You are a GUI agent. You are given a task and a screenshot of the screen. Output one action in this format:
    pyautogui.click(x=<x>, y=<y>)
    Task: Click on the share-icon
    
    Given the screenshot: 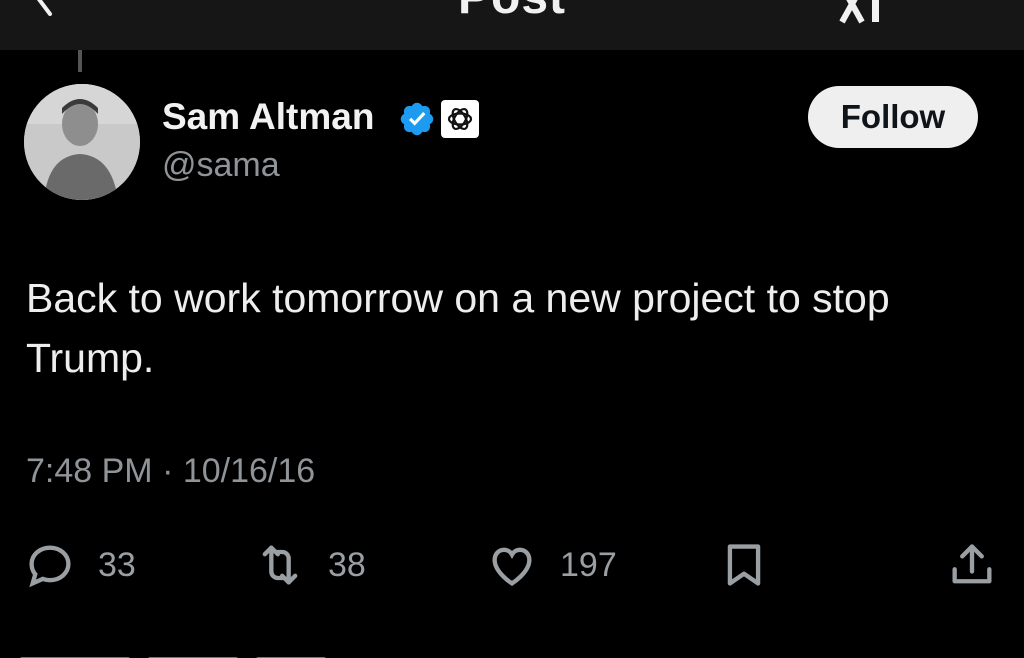 What is the action you would take?
    pyautogui.click(x=972, y=564)
    